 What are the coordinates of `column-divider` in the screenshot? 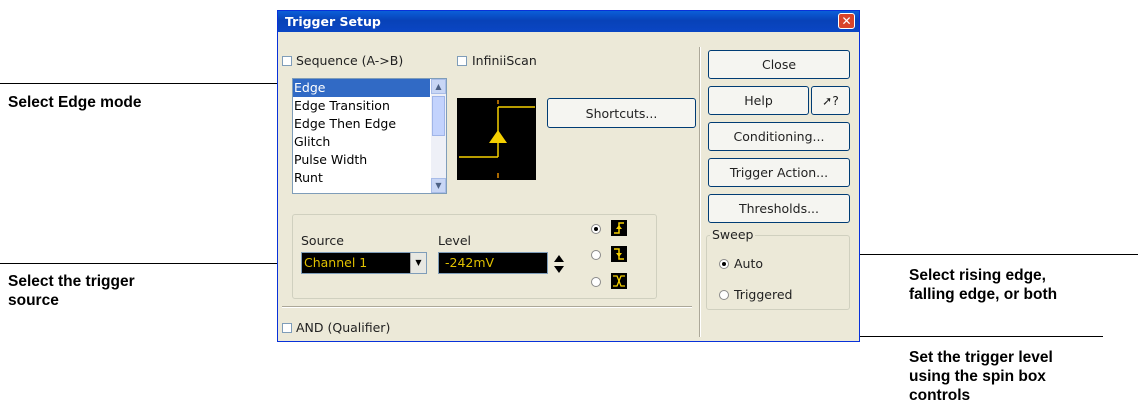 It's located at (700, 192).